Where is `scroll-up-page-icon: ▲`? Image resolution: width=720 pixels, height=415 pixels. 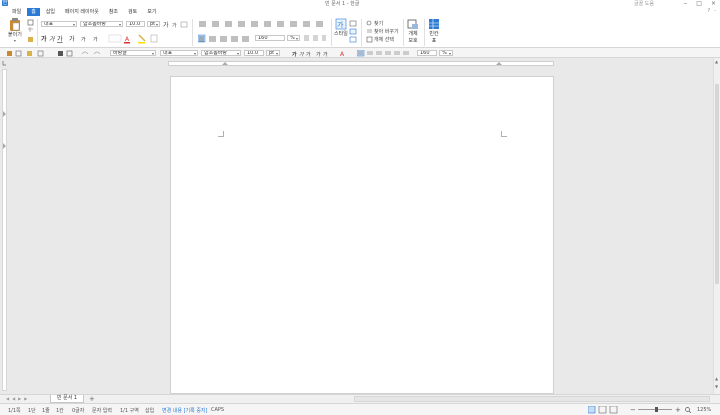
scroll-up-page-icon: ▲ is located at coordinates (716, 378).